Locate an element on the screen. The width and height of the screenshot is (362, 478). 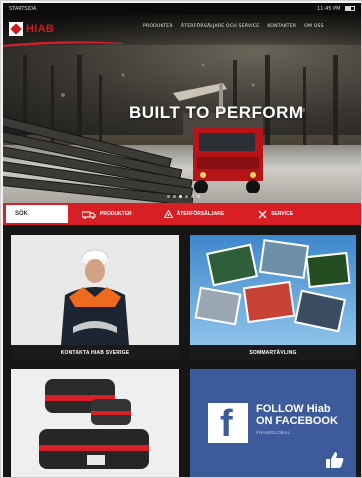
logo-text: HIAB is located at coordinates (40, 29).